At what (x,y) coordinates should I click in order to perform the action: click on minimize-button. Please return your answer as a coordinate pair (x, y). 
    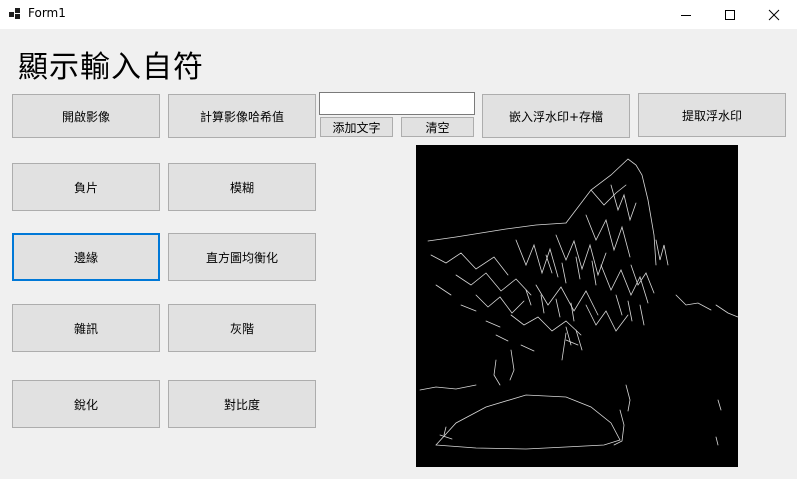
    Looking at the image, I should click on (686, 14).